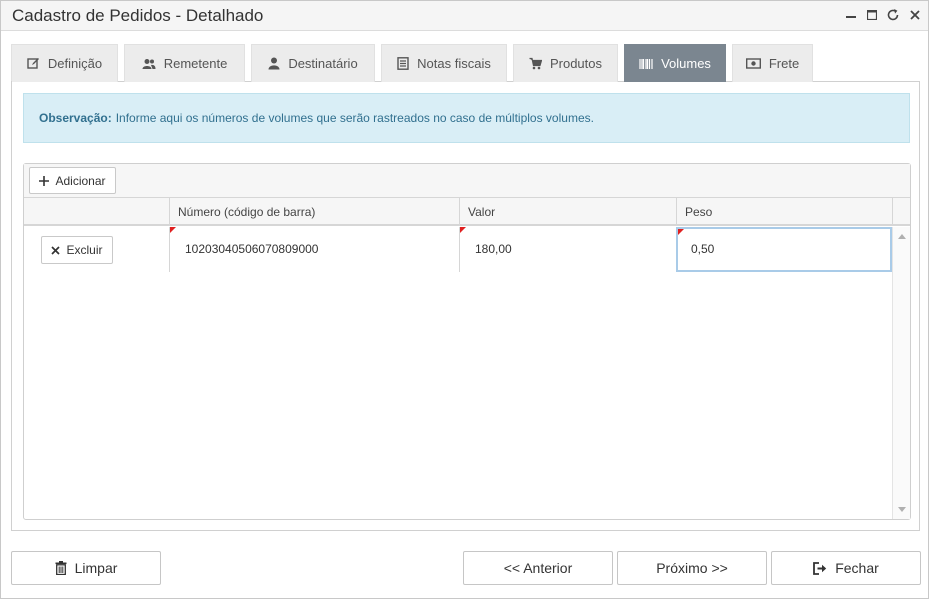  I want to click on tab-label: Remetente, so click(195, 63).